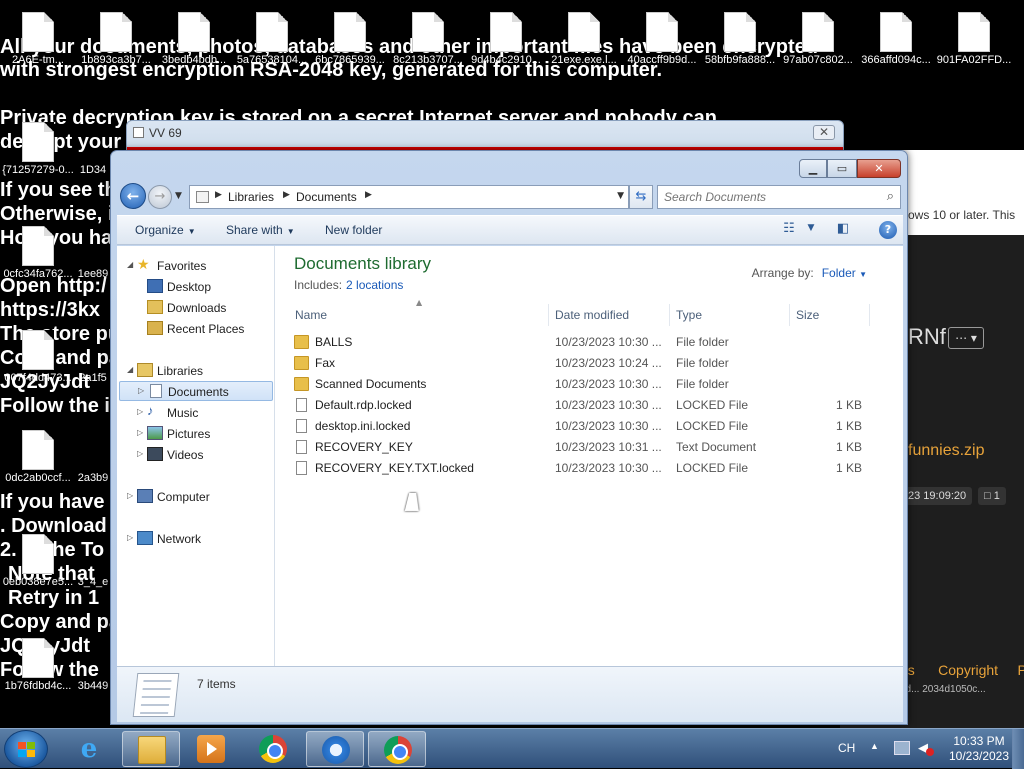  What do you see at coordinates (195, 308) in the screenshot?
I see `nav-downloads: Downloads` at bounding box center [195, 308].